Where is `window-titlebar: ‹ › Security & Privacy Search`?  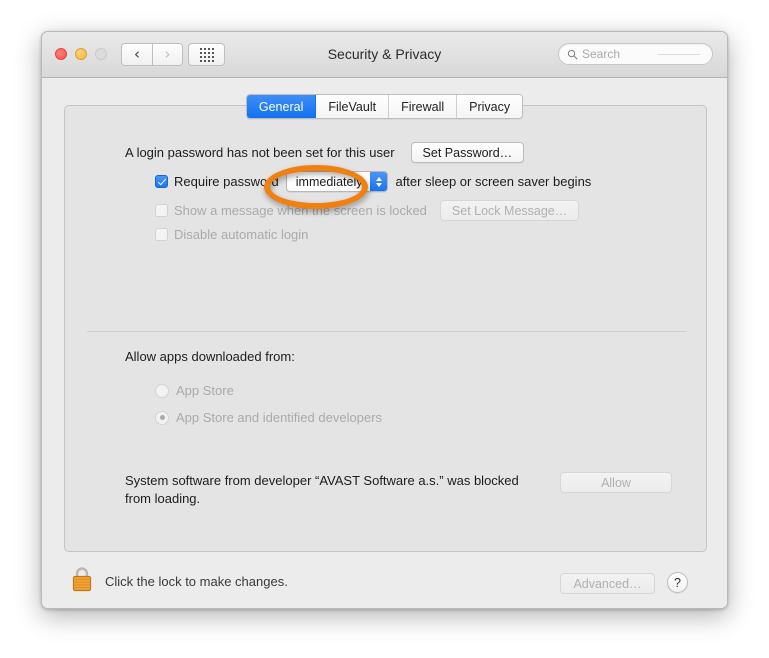 window-titlebar: ‹ › Security & Privacy Search is located at coordinates (384, 55).